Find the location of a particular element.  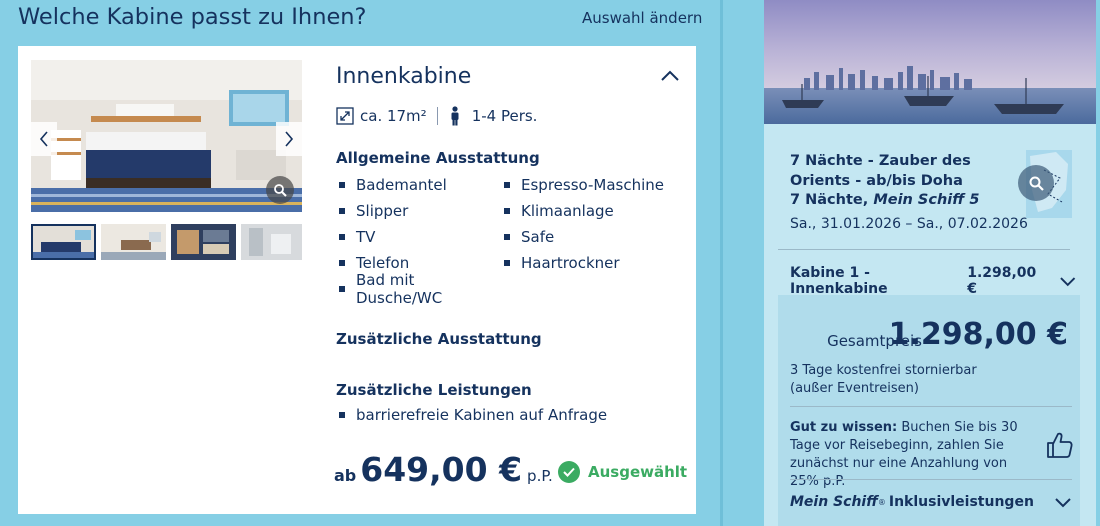

cabin-main-photo is located at coordinates (166, 136).